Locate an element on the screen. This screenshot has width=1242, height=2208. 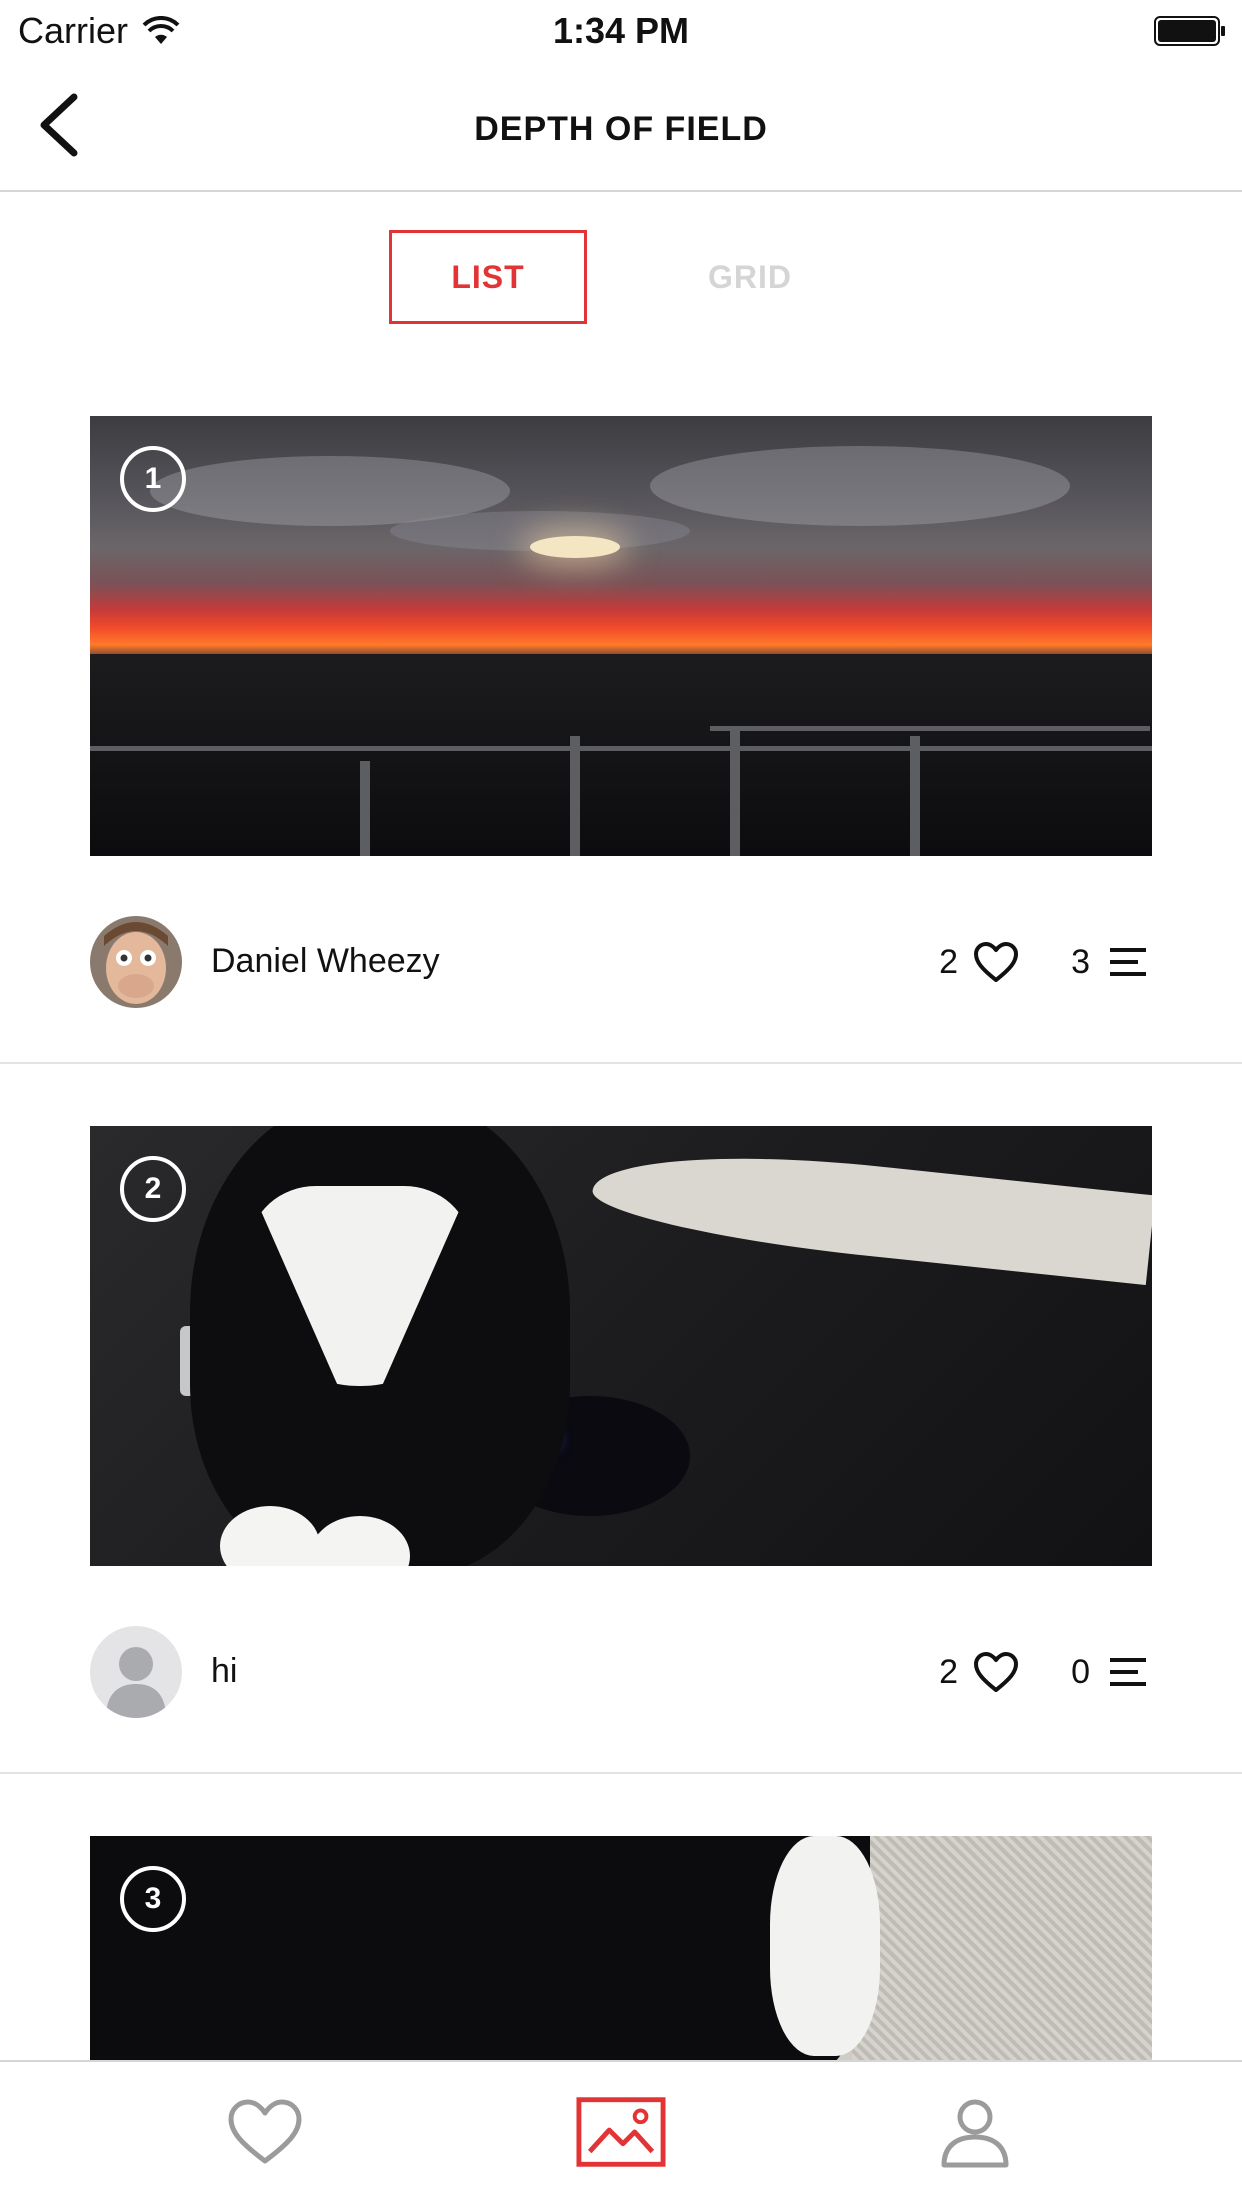
navigation-bar: DEPTH OF FIELD is located at coordinates (621, 126).